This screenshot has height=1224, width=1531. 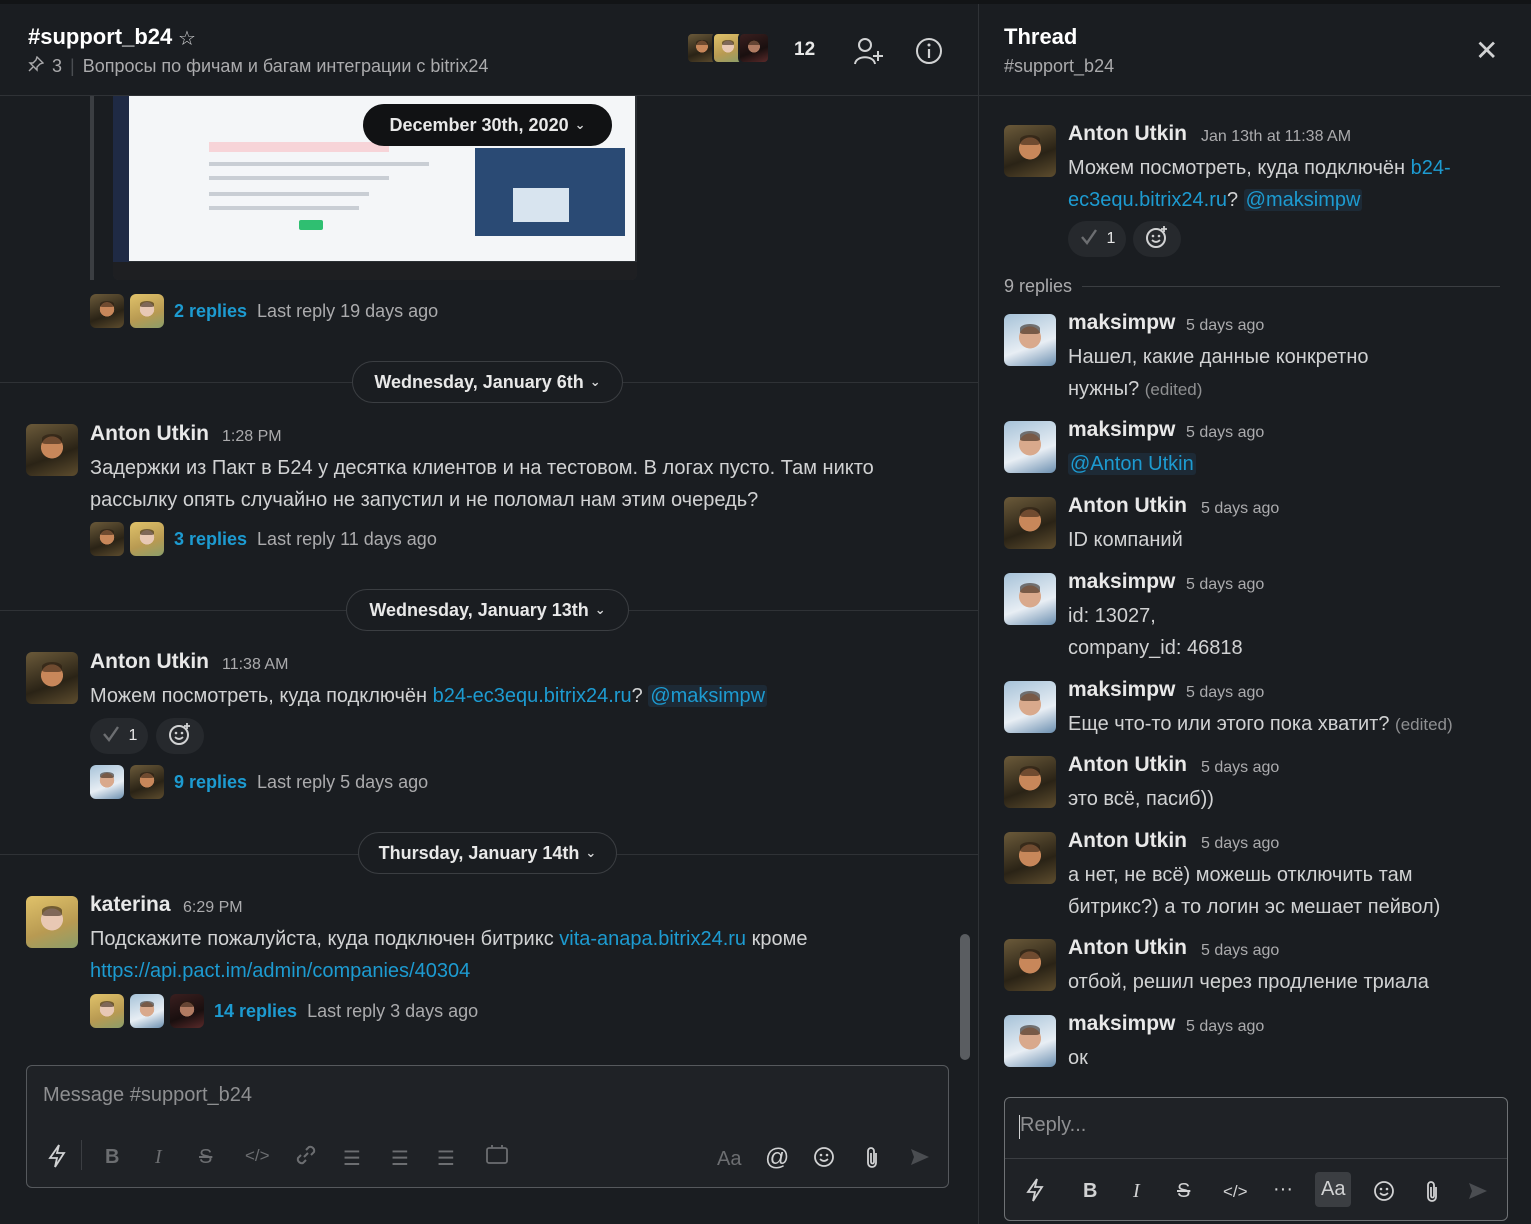 I want to click on message-time: 1:28 PM, so click(x=252, y=437).